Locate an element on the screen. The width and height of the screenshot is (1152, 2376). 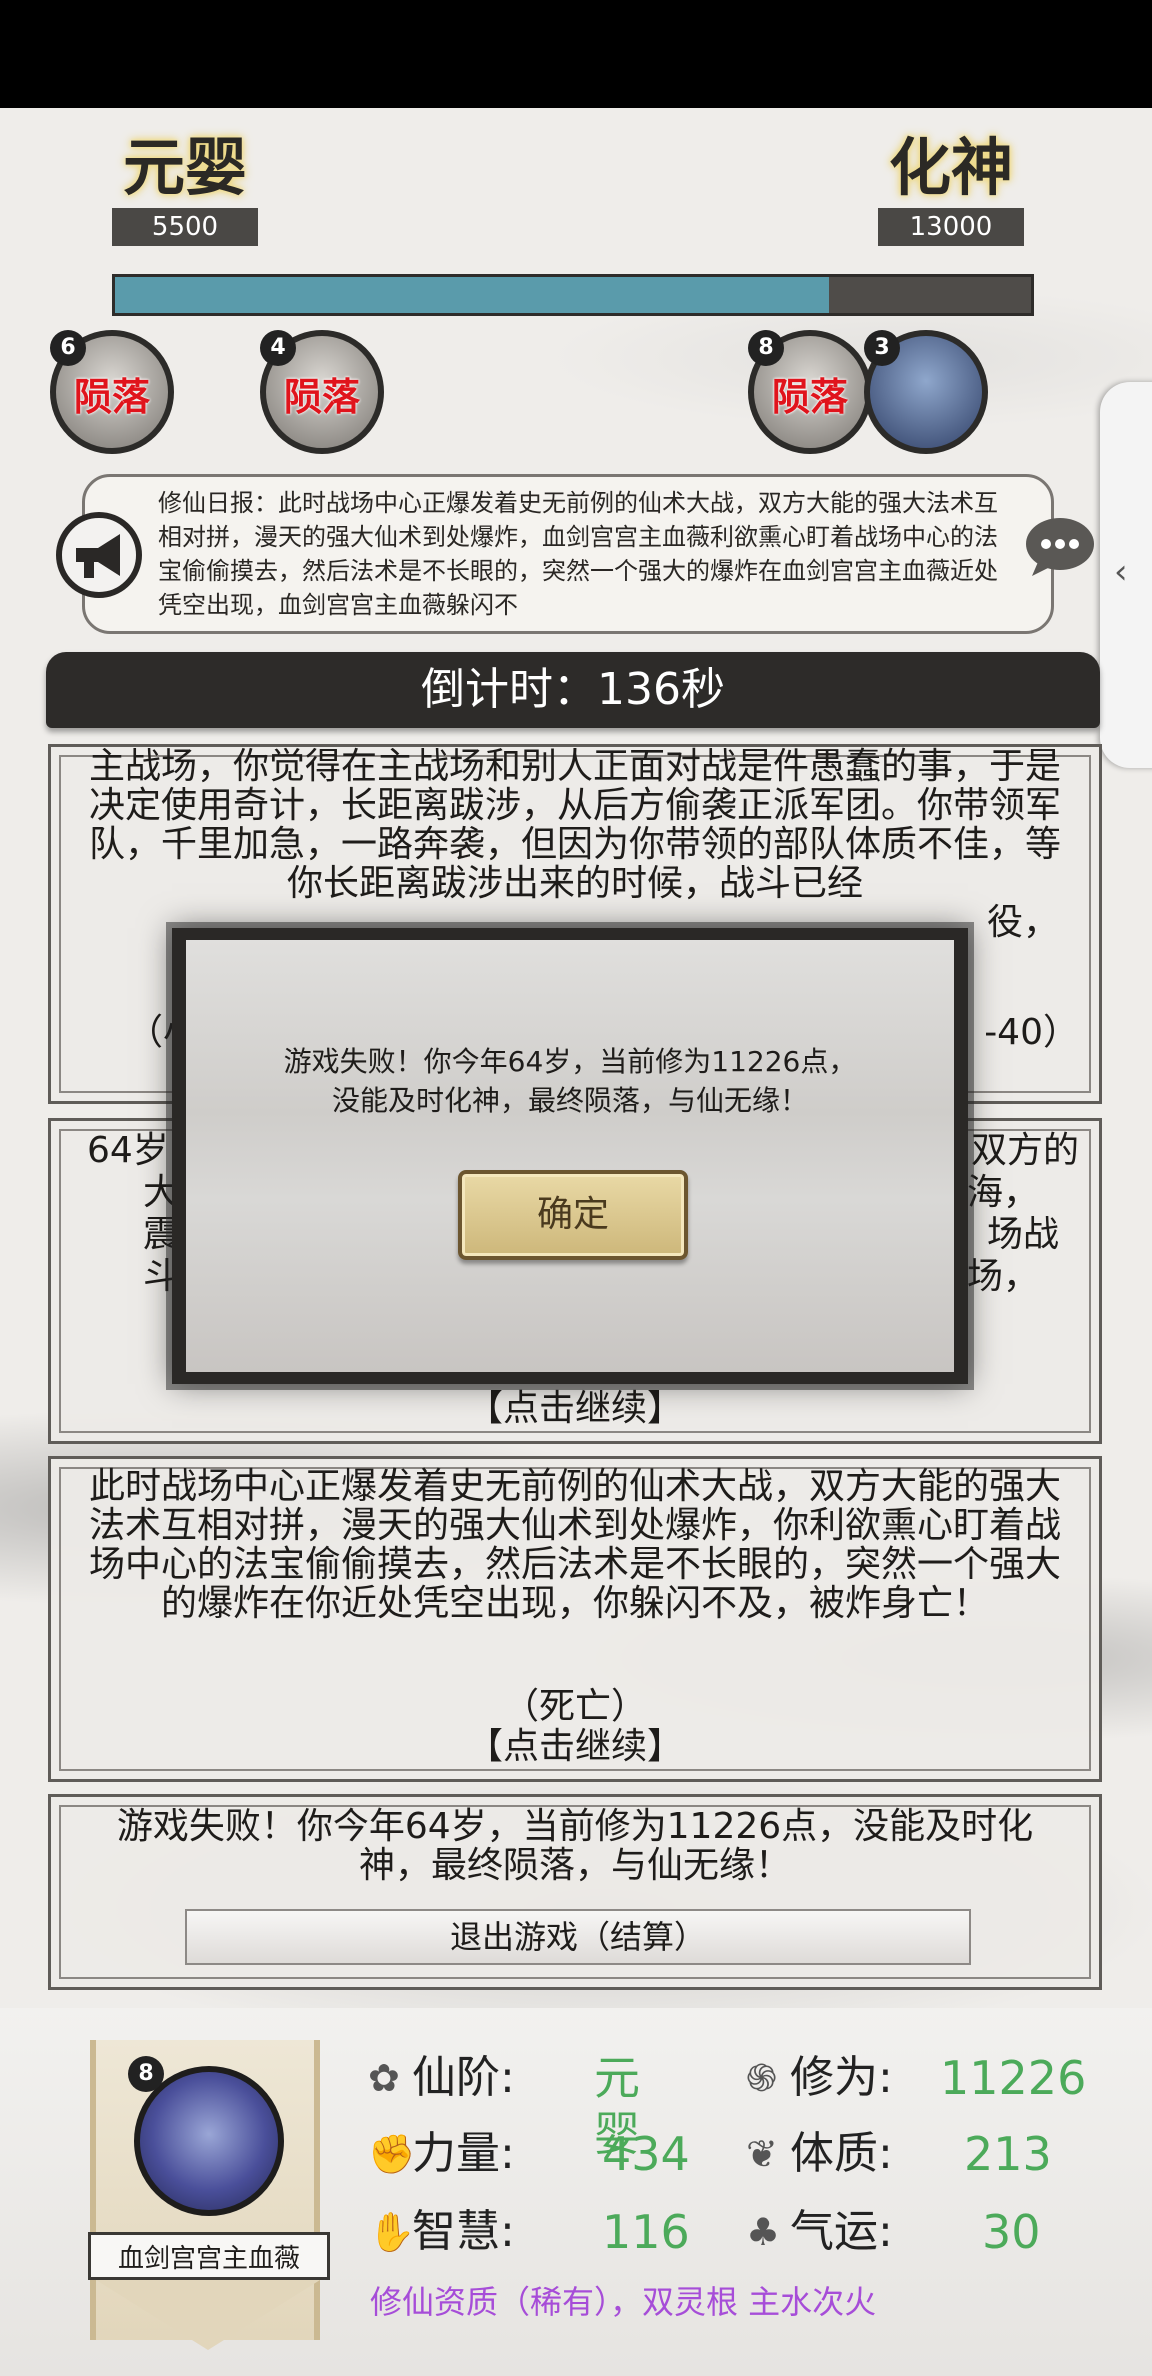
story-text: 64岁 is located at coordinates (128, 1150).